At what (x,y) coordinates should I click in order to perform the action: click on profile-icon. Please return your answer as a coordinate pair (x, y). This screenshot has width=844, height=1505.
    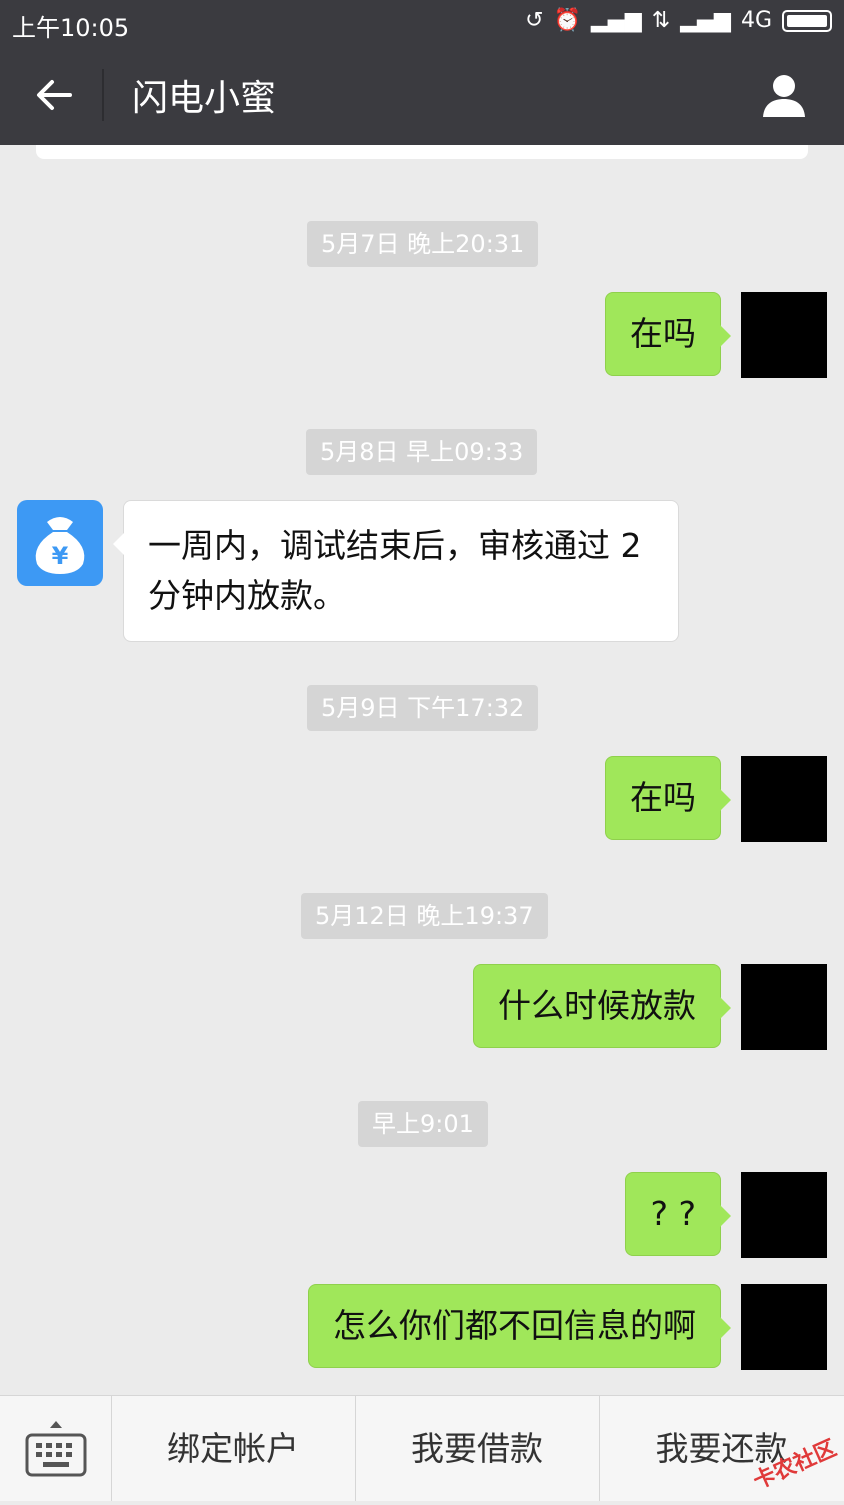
    Looking at the image, I should click on (784, 95).